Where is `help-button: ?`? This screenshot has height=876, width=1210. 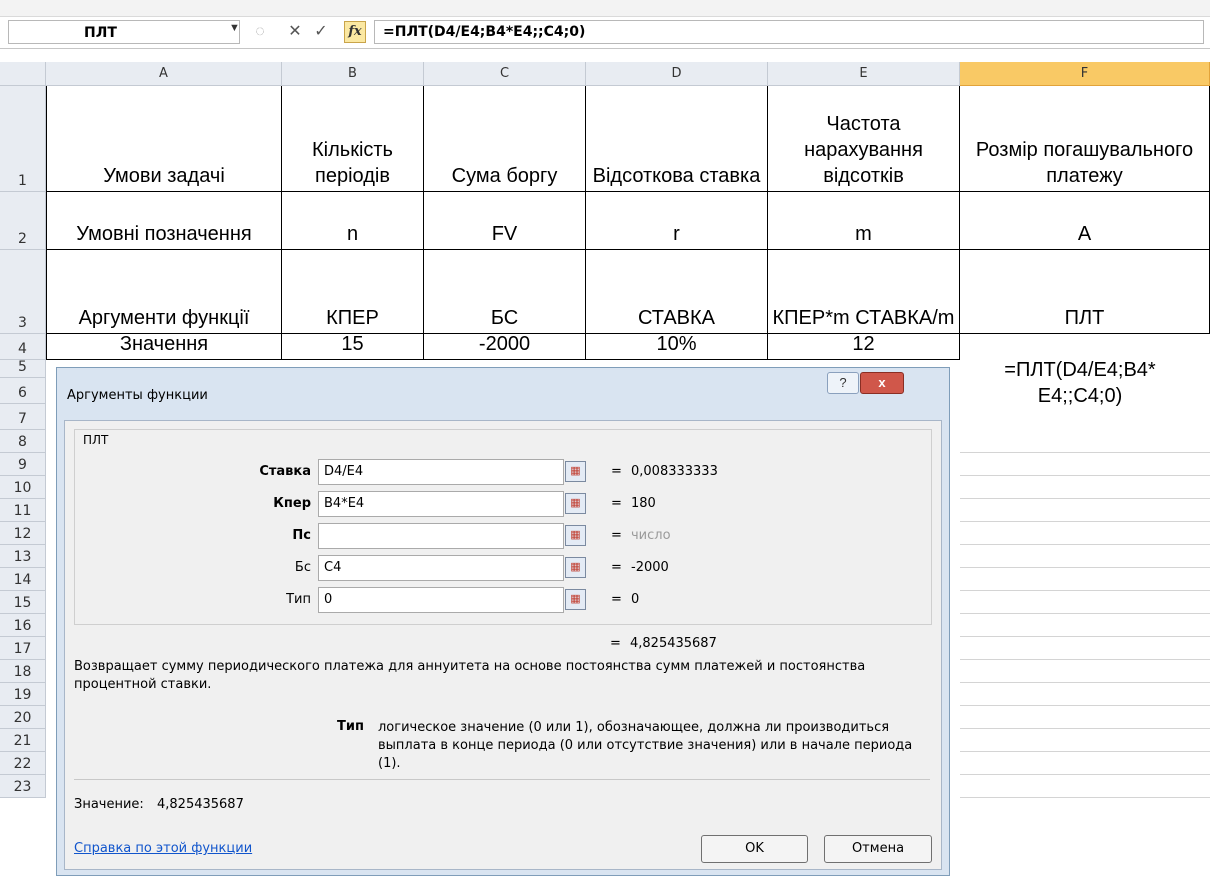
help-button: ? is located at coordinates (843, 383).